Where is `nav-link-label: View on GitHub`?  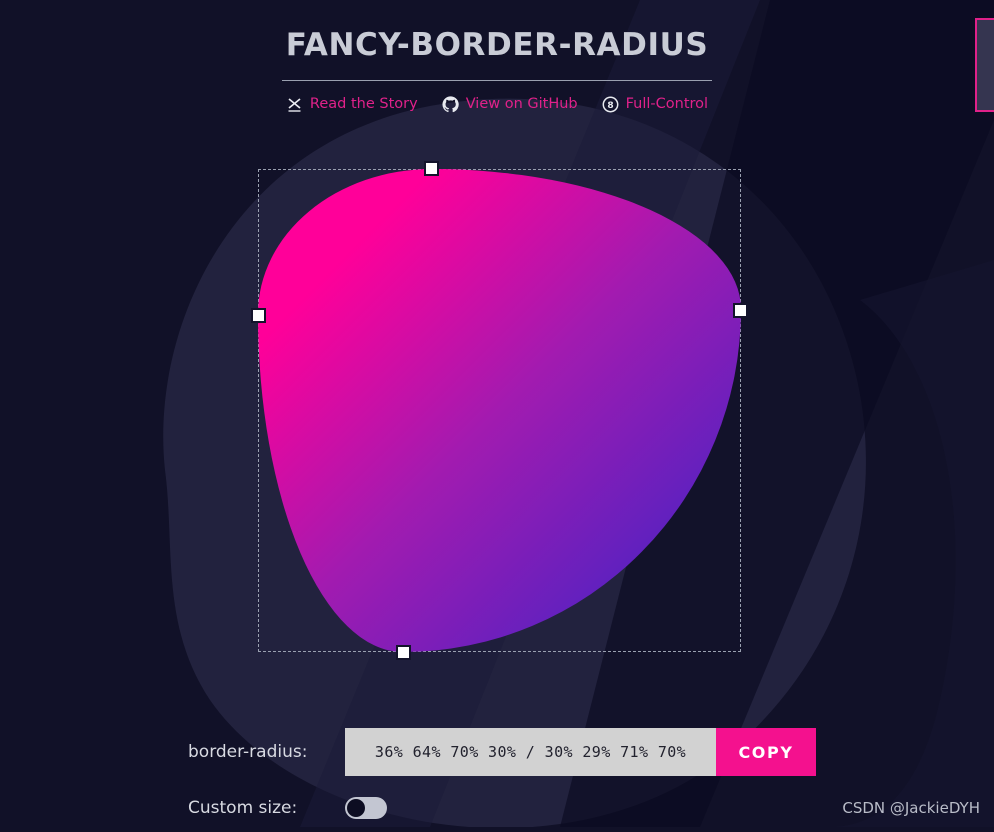
nav-link-label: View on GitHub is located at coordinates (521, 104).